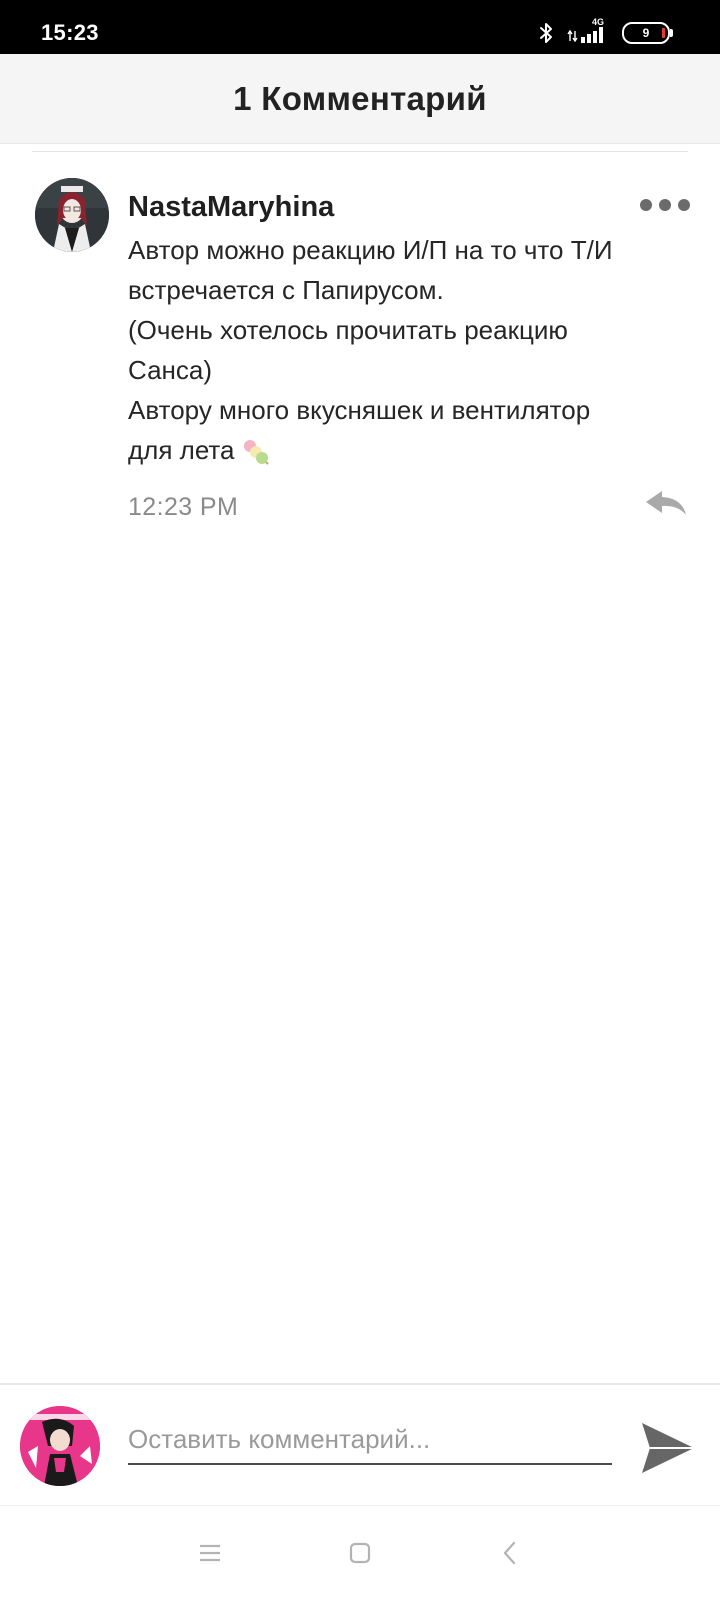  I want to click on comment-composer, so click(360, 1444).